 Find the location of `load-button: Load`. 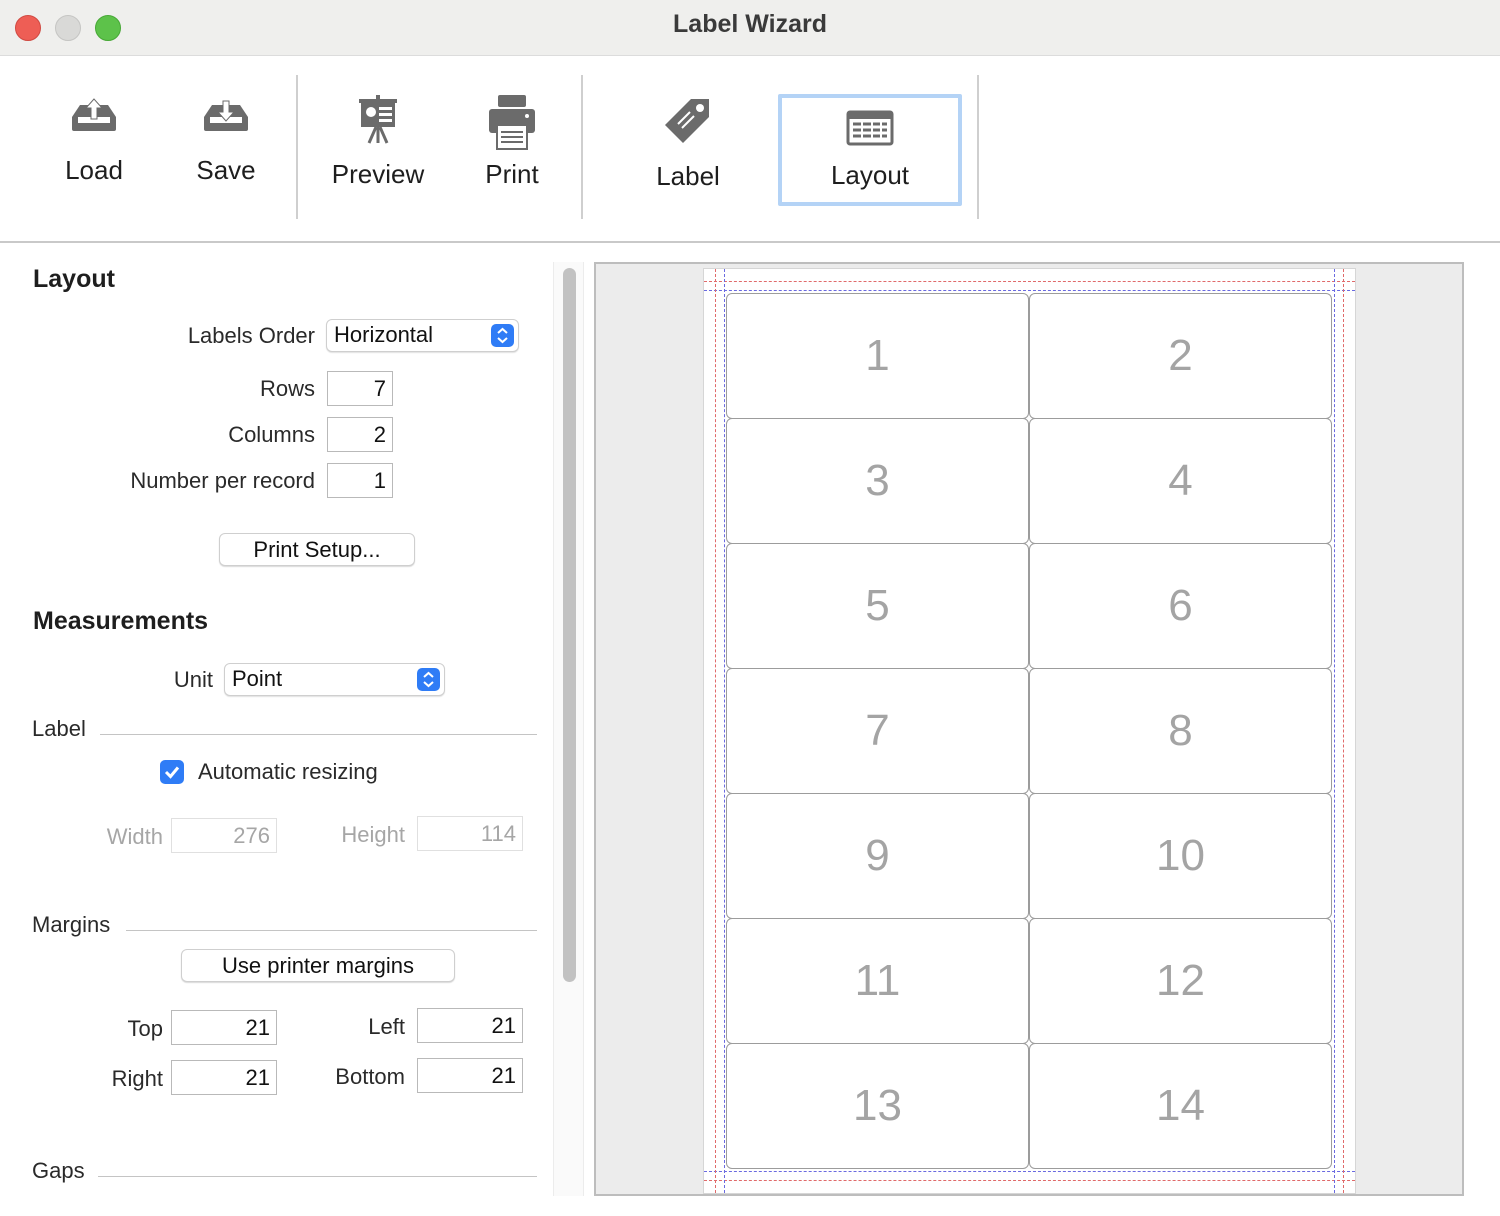

load-button: Load is located at coordinates (94, 150).